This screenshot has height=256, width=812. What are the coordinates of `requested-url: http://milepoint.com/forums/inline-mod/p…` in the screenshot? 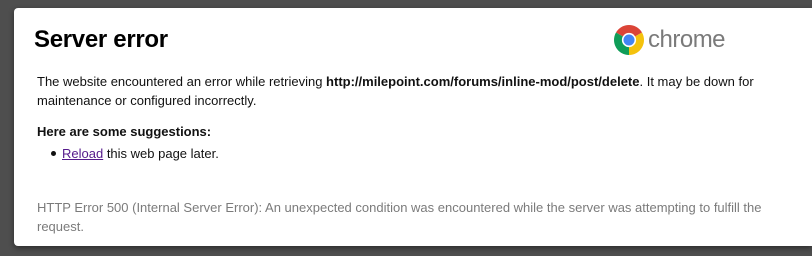 It's located at (483, 81).